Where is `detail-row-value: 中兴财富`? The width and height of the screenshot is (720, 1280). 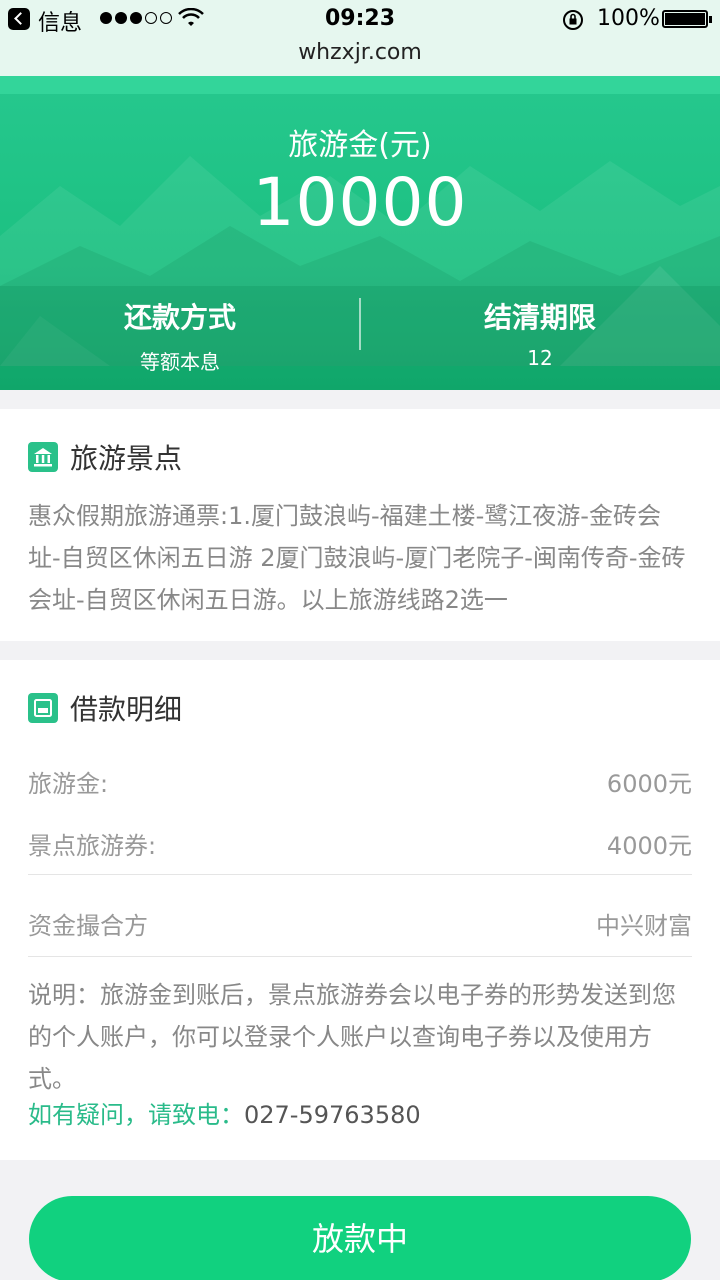 detail-row-value: 中兴财富 is located at coordinates (644, 926).